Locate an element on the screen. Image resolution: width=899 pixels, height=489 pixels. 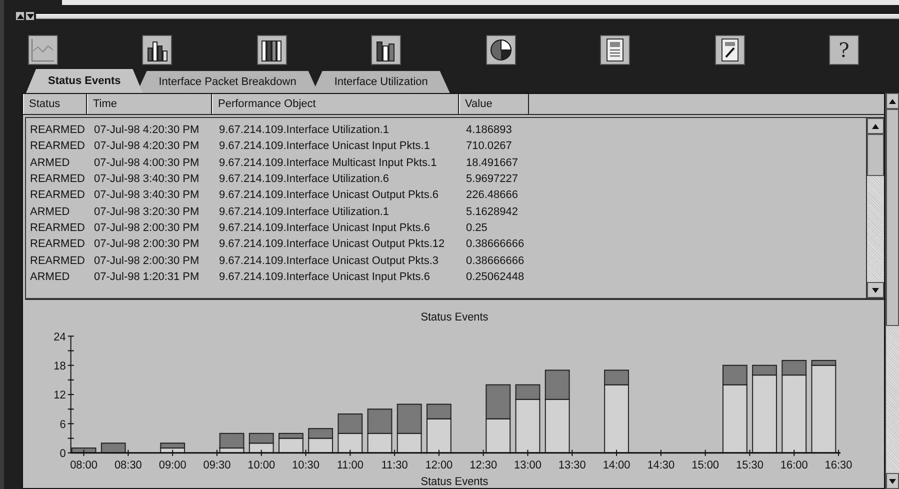
axis-label: 08:00 is located at coordinates (84, 465).